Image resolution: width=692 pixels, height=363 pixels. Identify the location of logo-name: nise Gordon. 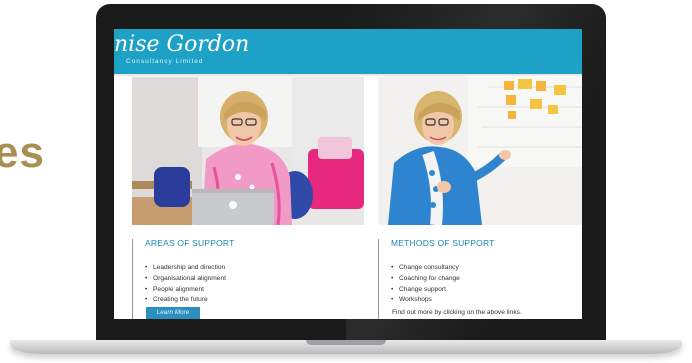
(181, 44).